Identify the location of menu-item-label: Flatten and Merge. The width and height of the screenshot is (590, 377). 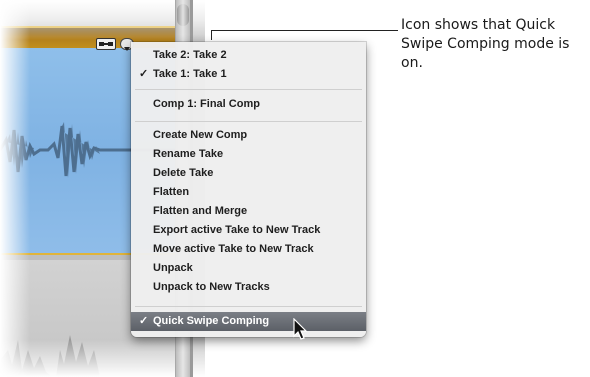
(200, 211).